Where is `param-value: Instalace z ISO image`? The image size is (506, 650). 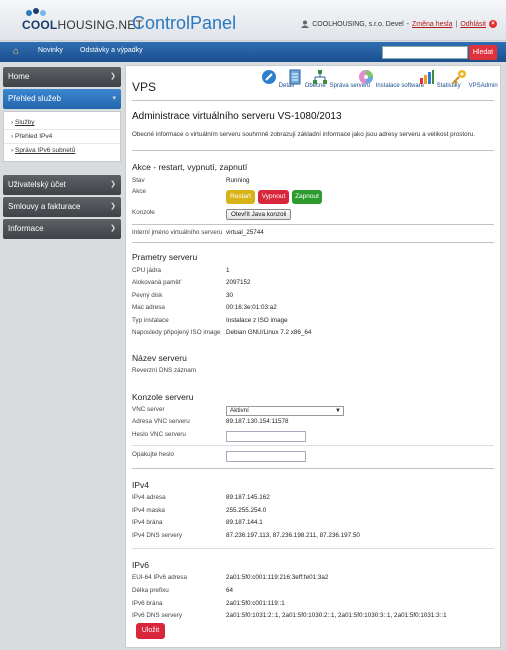 param-value: Instalace z ISO image is located at coordinates (257, 320).